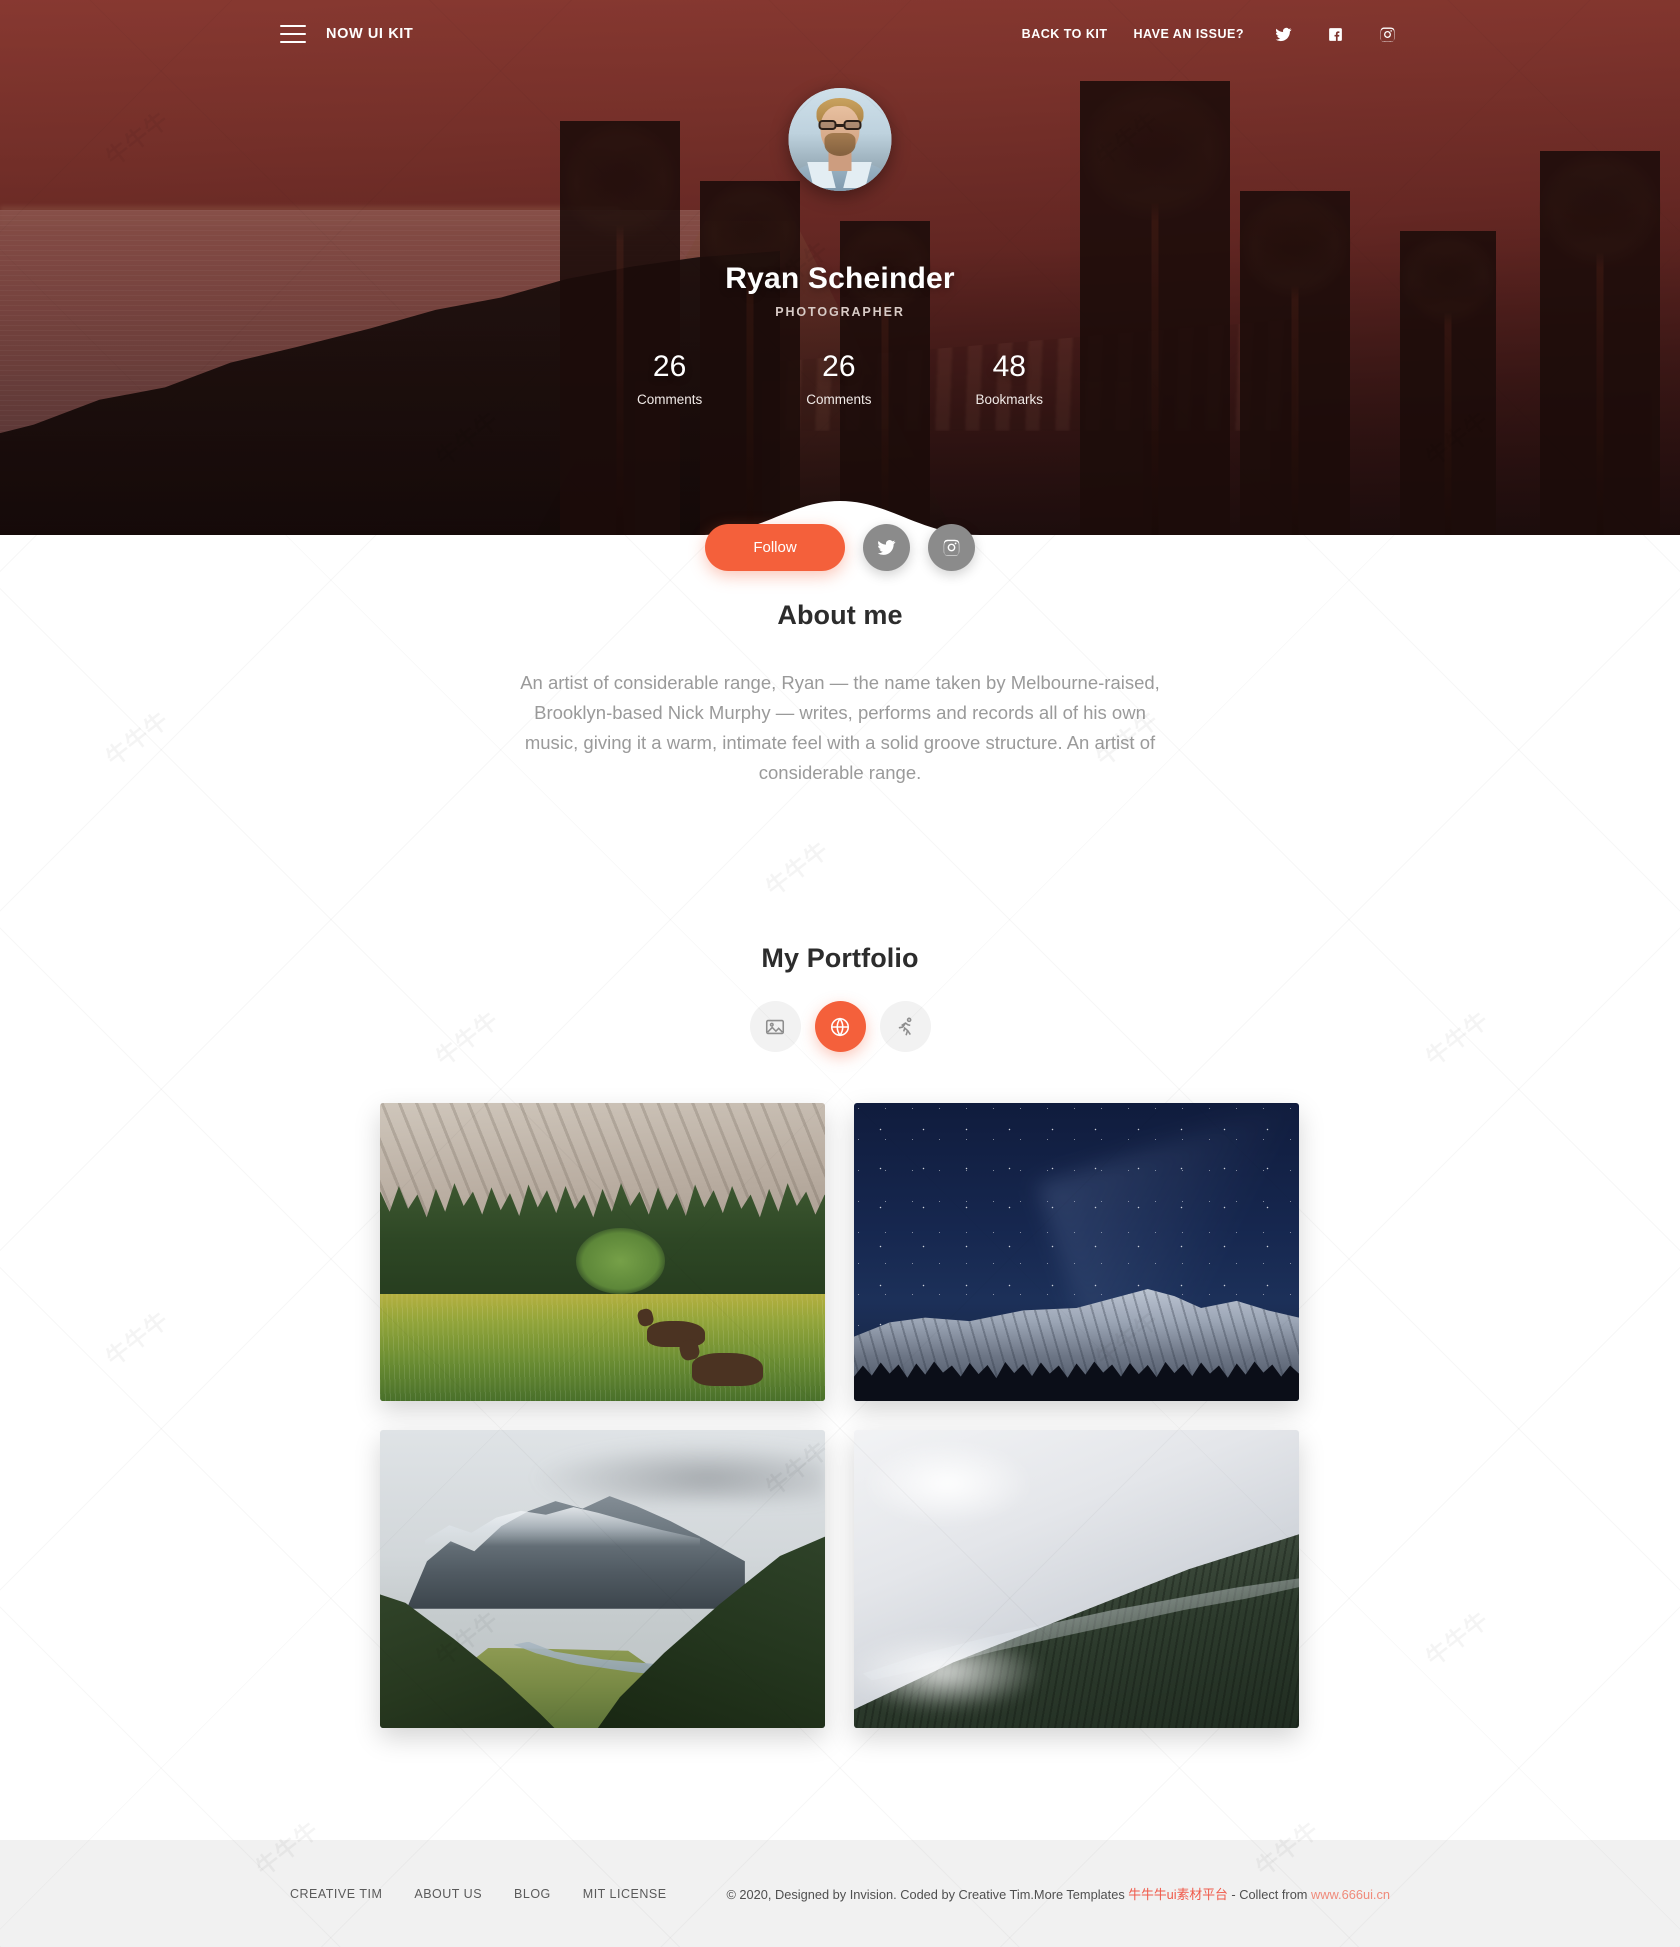 The image size is (1680, 1947). I want to click on collect-from-text: - Collect from, so click(1269, 1894).